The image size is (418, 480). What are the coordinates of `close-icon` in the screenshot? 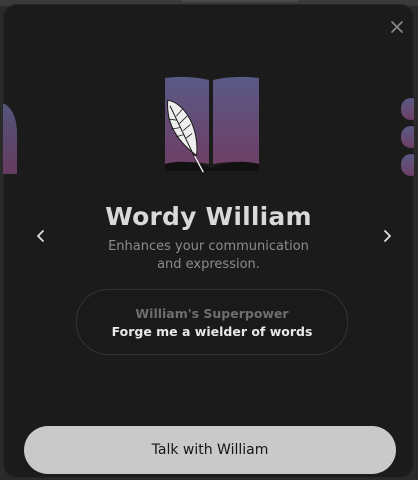 It's located at (397, 27).